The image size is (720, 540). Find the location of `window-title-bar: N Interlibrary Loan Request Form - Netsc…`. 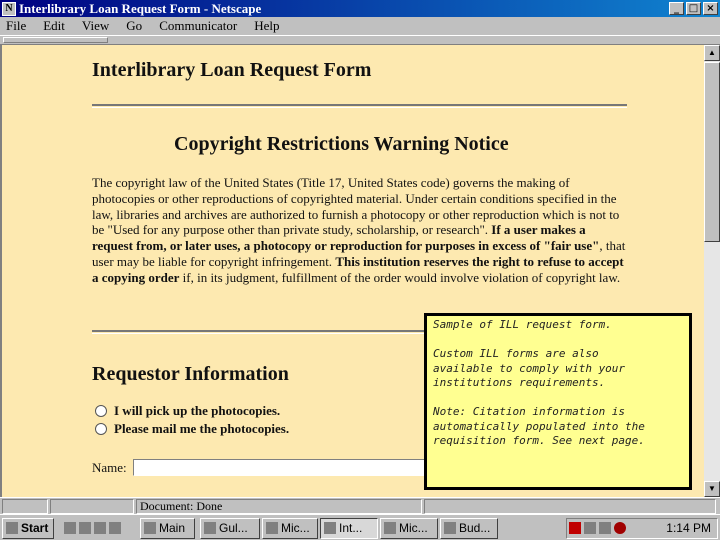

window-title-bar: N Interlibrary Loan Request Form - Netsc… is located at coordinates (360, 8).